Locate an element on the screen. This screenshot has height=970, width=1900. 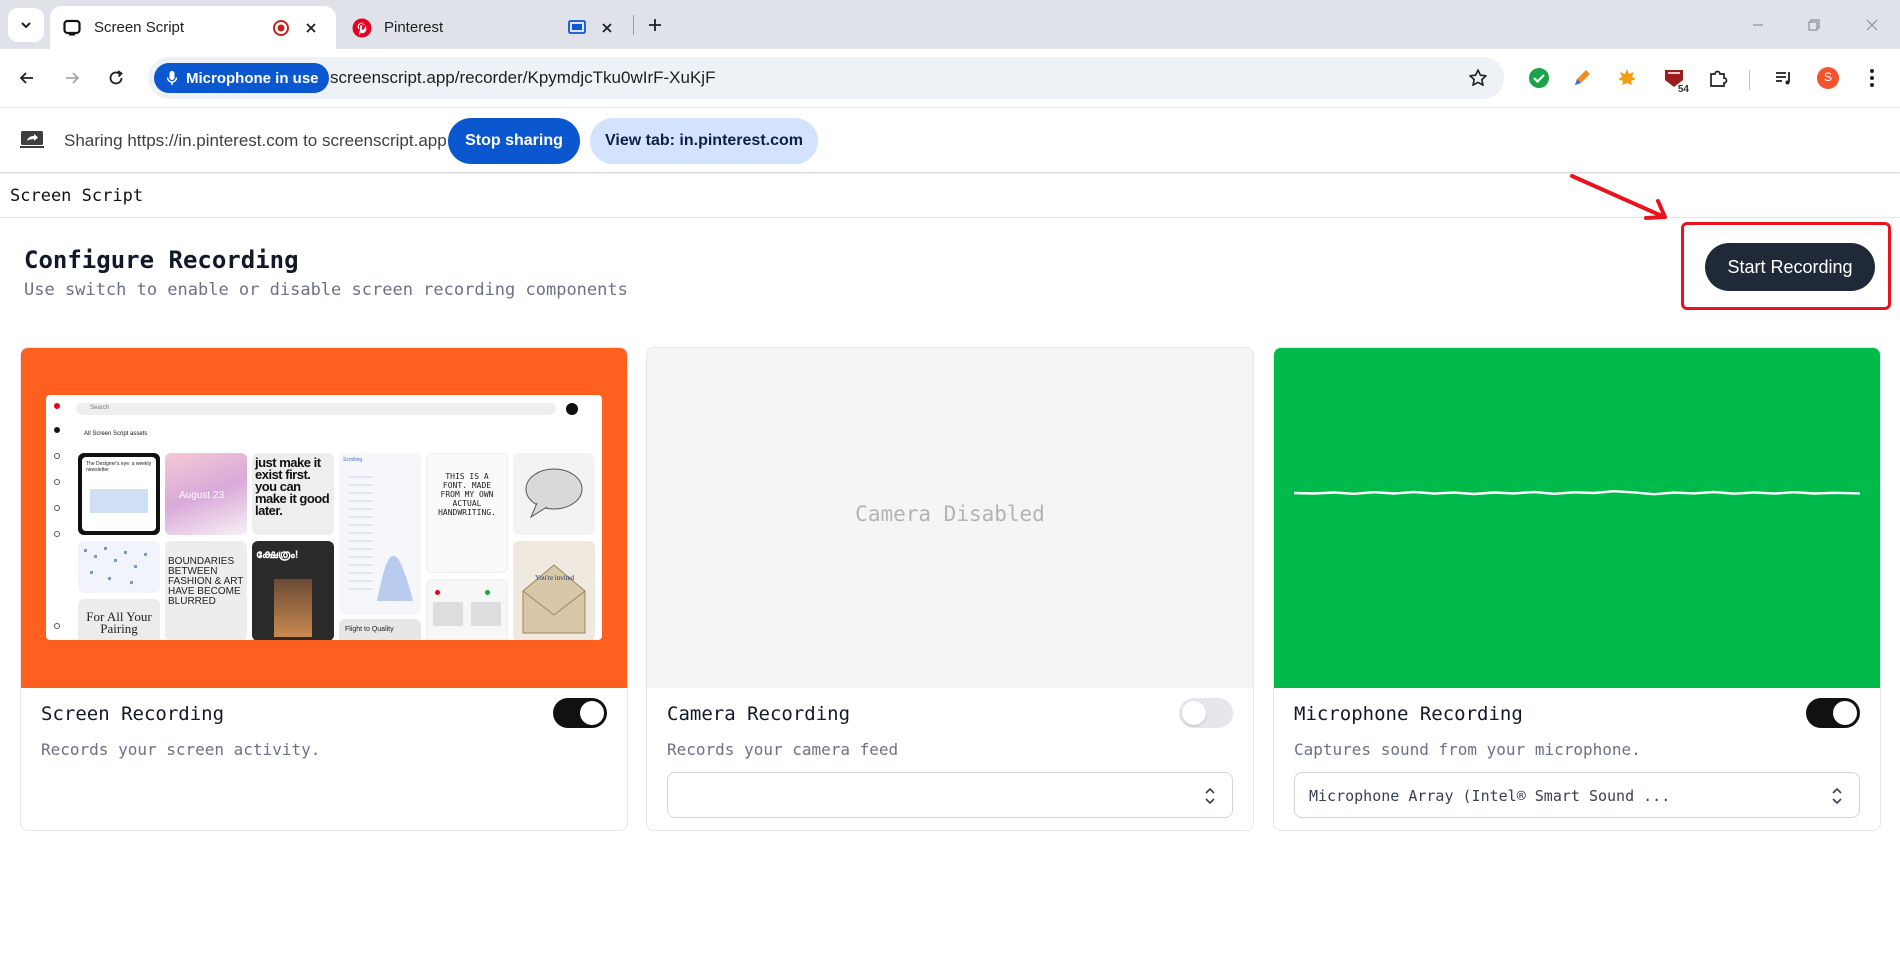
start-recording-button: Start Recording is located at coordinates (1790, 267).